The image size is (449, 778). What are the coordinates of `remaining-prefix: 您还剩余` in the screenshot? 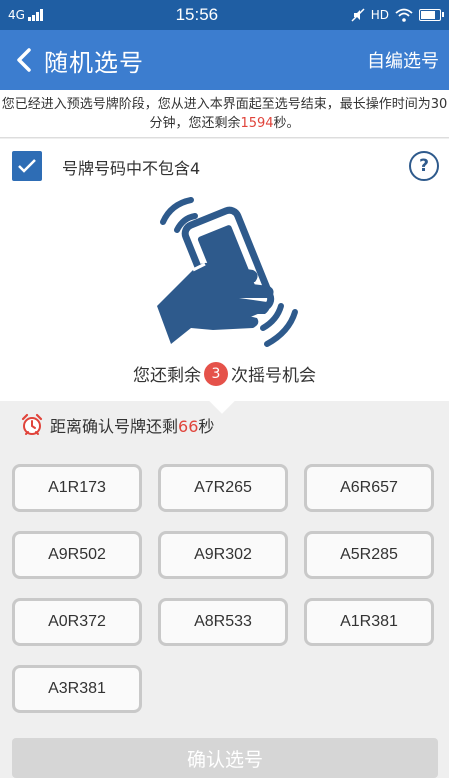 It's located at (167, 376).